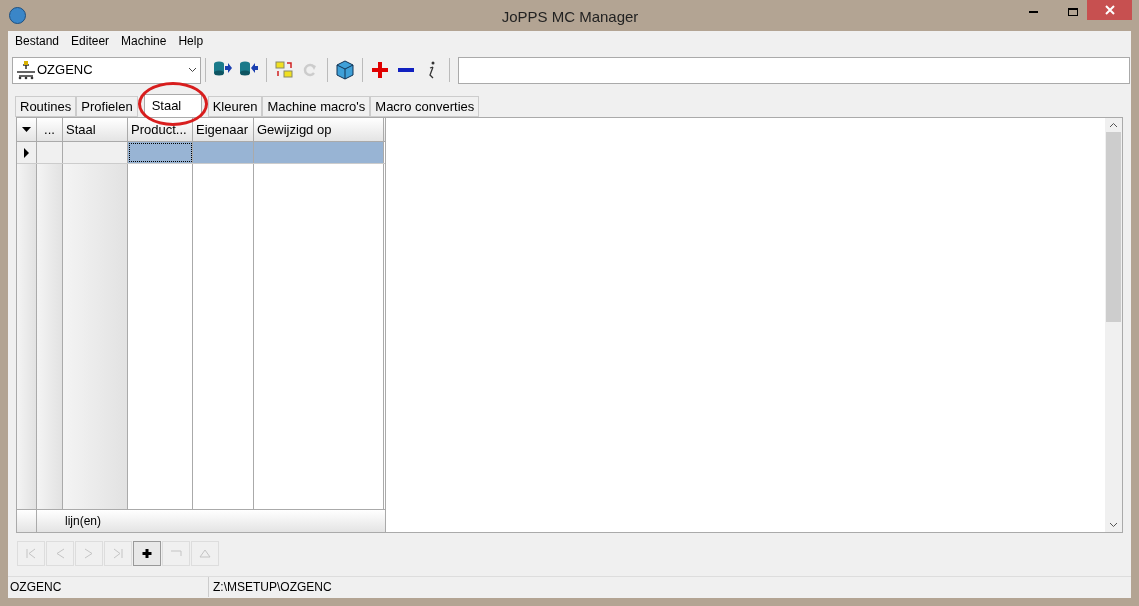 This screenshot has width=1139, height=606. I want to click on window-title: JoPPS MC Manager, so click(570, 17).